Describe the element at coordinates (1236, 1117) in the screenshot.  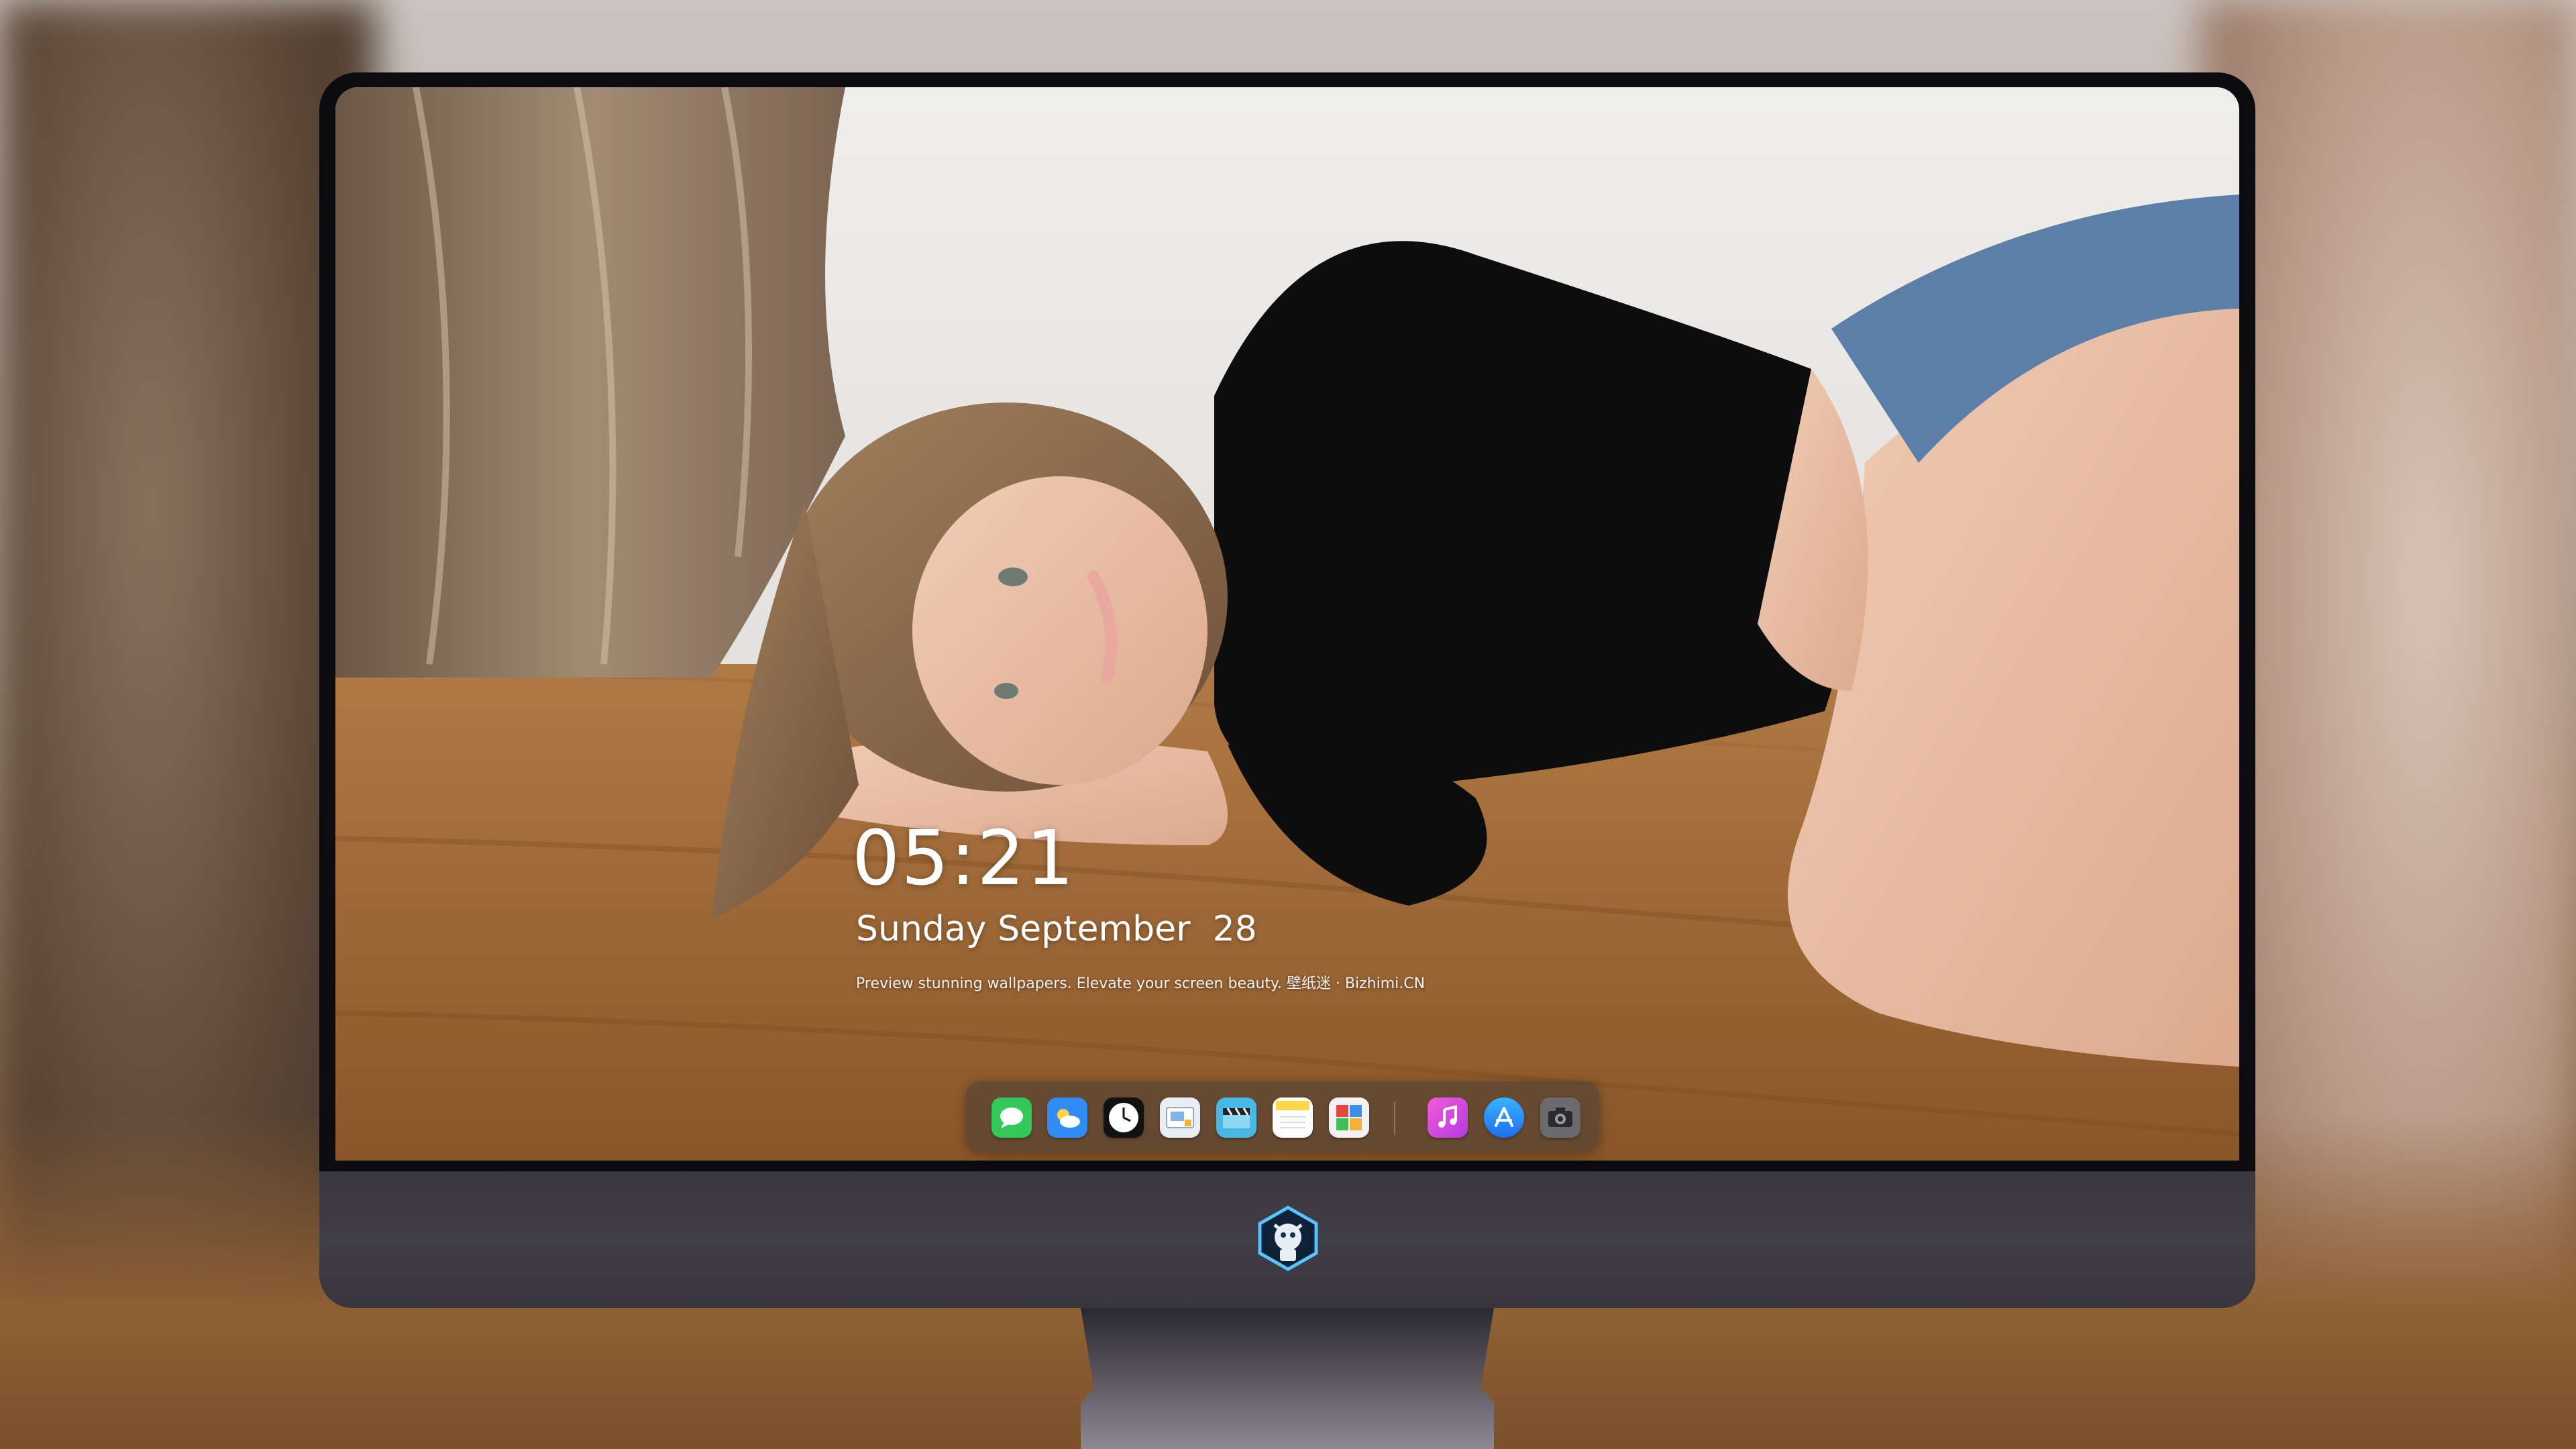
I see `claquette-icon` at that location.